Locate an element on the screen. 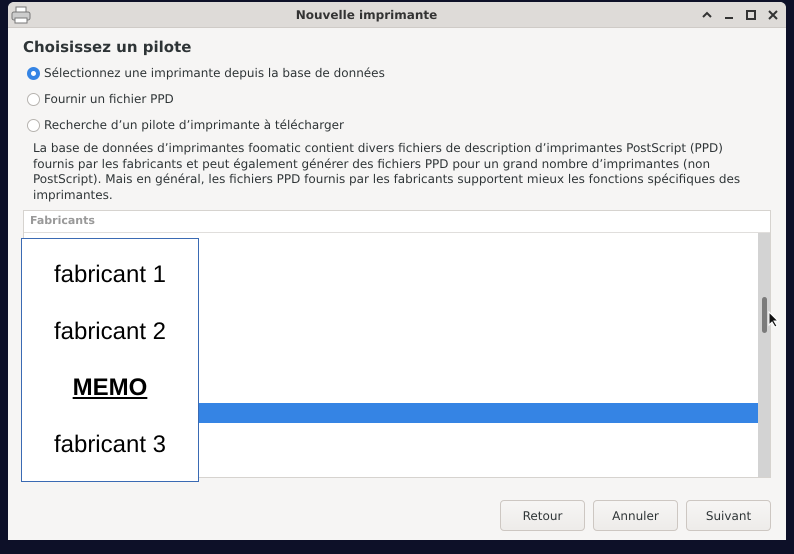 This screenshot has height=554, width=794. menu-item: fabricant 3 is located at coordinates (110, 444).